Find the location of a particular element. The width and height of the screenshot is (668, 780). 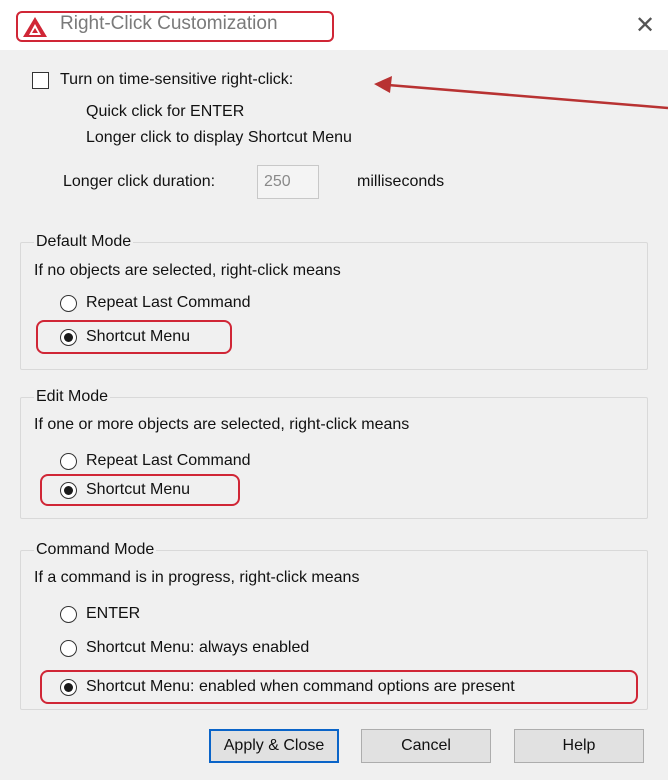

close-icon: ✕ is located at coordinates (645, 26).